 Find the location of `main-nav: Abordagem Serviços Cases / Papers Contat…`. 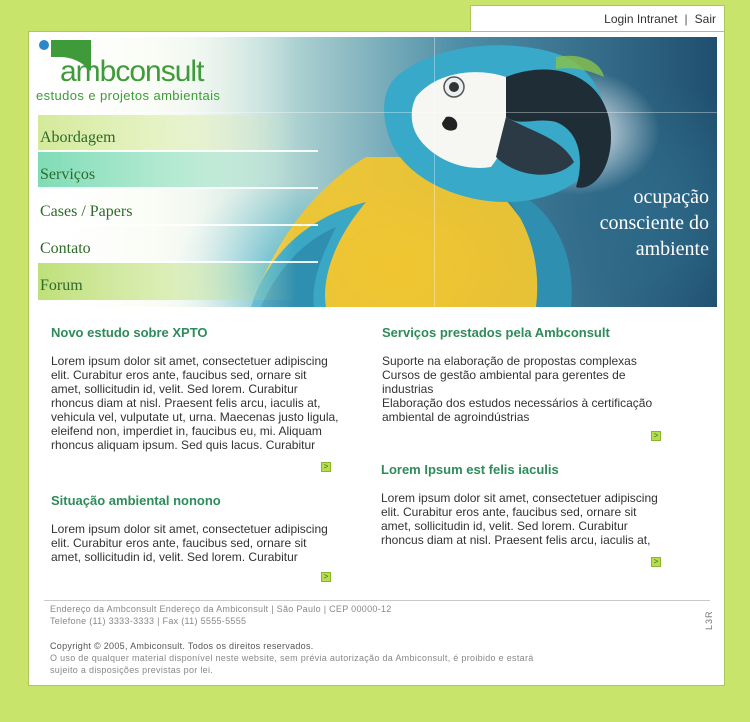

main-nav: Abordagem Serviços Cases / Papers Contat… is located at coordinates (178, 207).